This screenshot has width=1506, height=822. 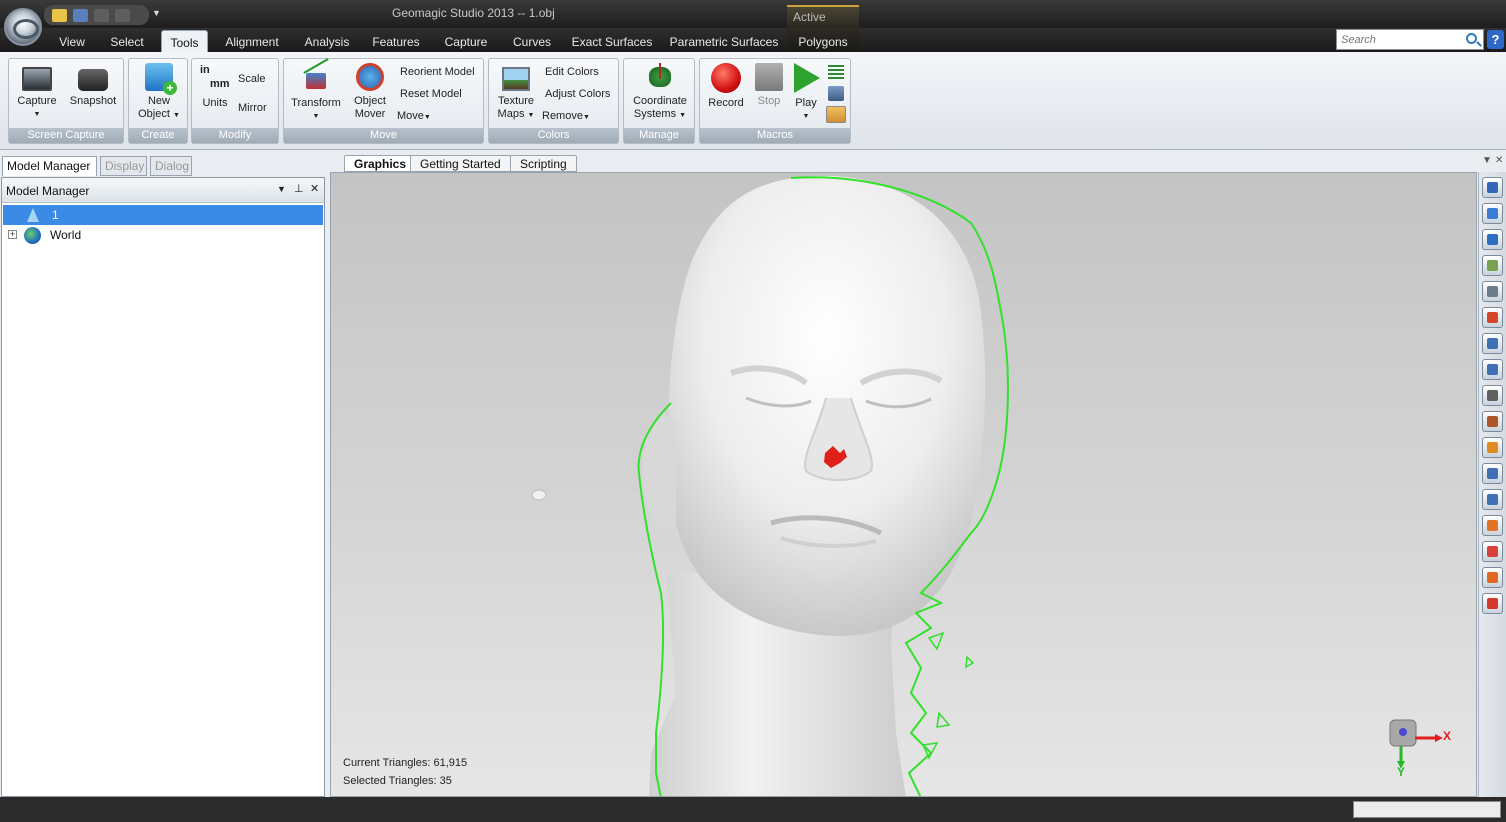 I want to click on rect-select-button, so click(x=1492, y=343).